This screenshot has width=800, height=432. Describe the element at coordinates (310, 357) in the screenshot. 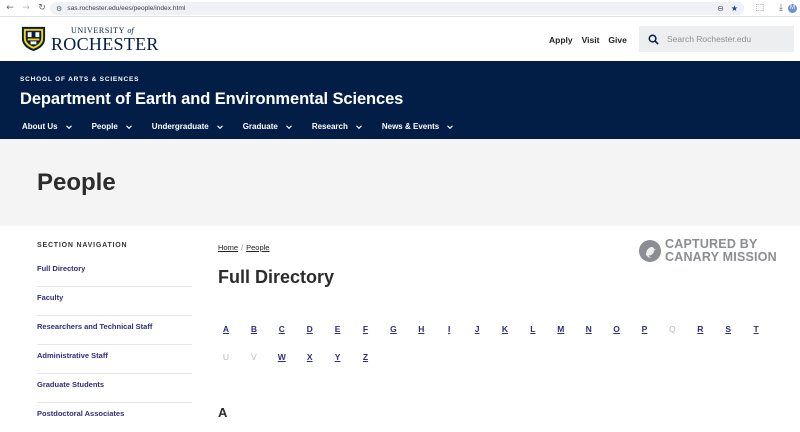

I see `letter-x-link: X` at that location.